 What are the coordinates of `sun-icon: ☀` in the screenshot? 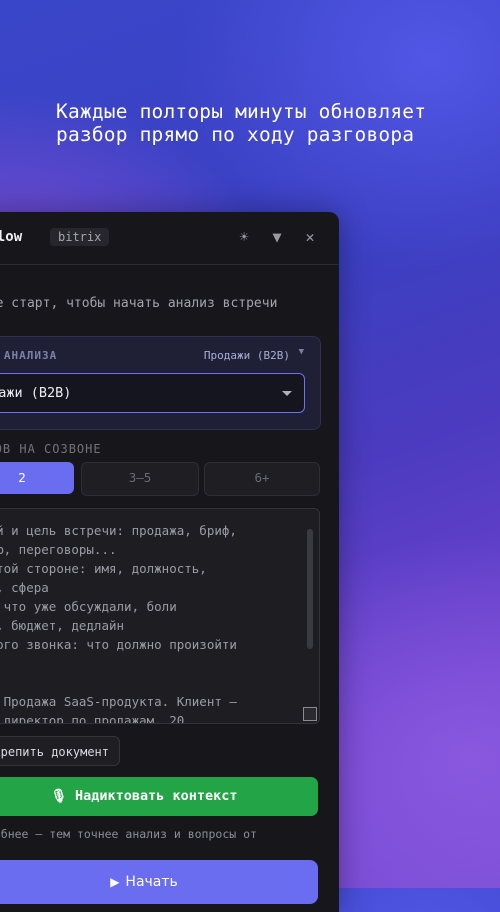 It's located at (244, 237).